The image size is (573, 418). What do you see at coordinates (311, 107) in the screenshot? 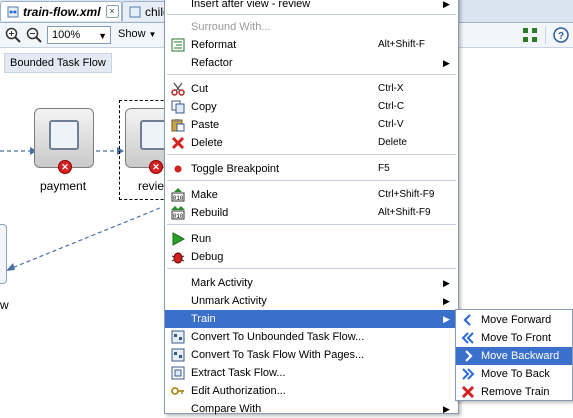
I see `menu-item-copy: Copy Ctrl-C` at bounding box center [311, 107].